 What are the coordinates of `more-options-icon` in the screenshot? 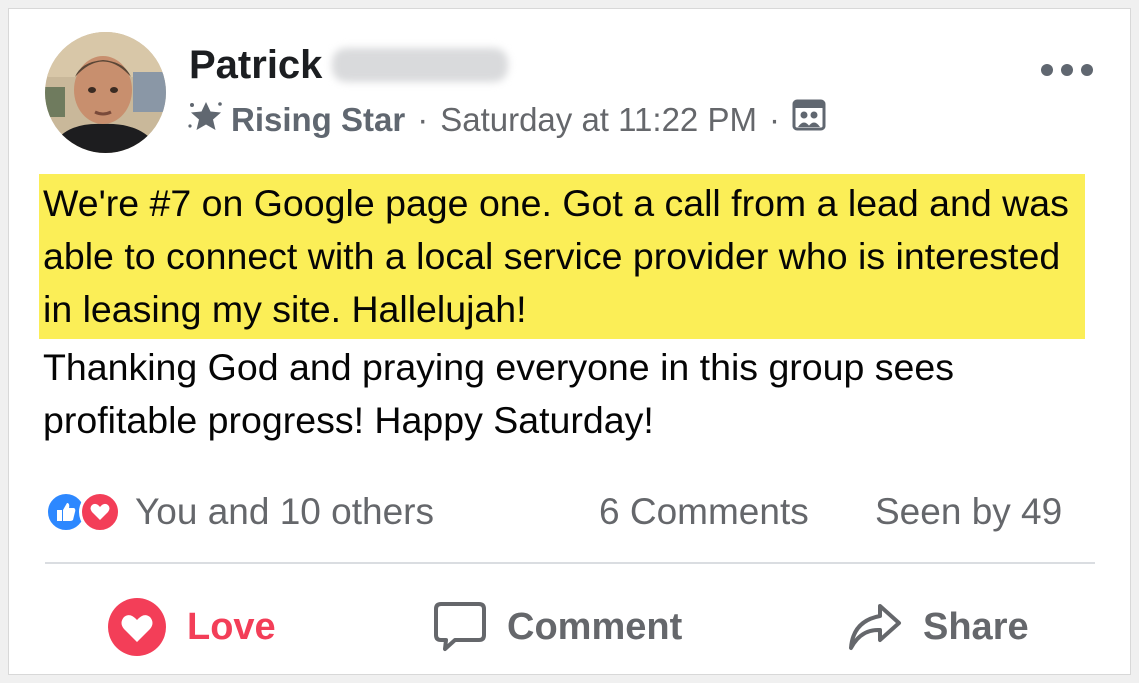 It's located at (1071, 70).